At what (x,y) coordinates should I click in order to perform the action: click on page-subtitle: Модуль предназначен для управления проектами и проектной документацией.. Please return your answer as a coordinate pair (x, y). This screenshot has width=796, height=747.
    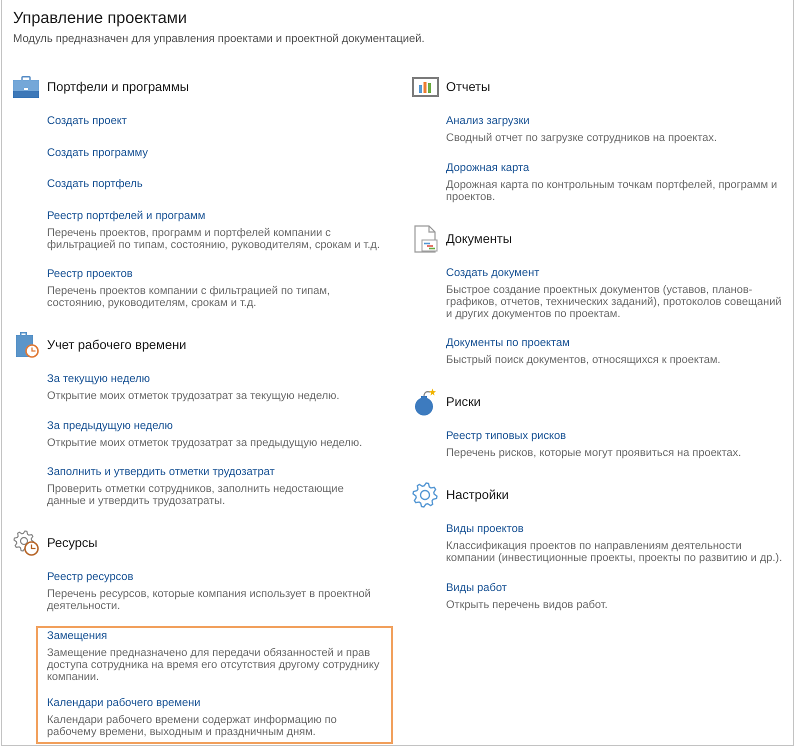
    Looking at the image, I should click on (219, 39).